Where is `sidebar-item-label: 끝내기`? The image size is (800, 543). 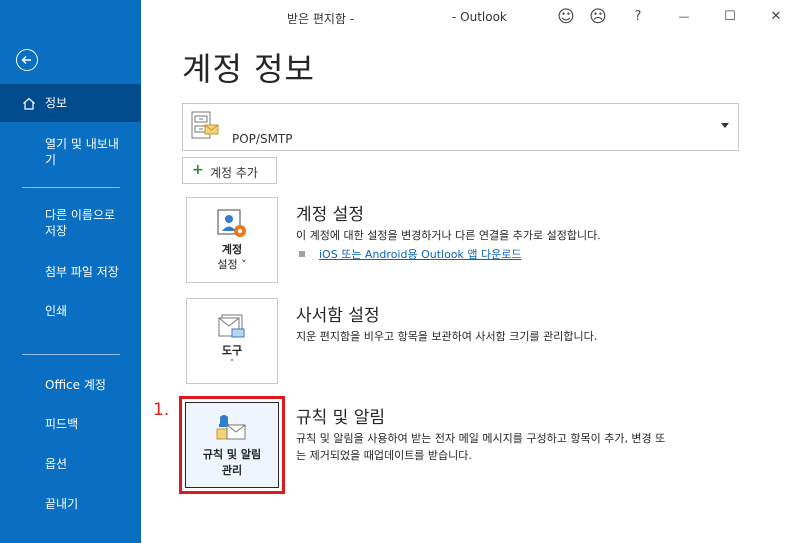
sidebar-item-label: 끝내기 is located at coordinates (62, 504).